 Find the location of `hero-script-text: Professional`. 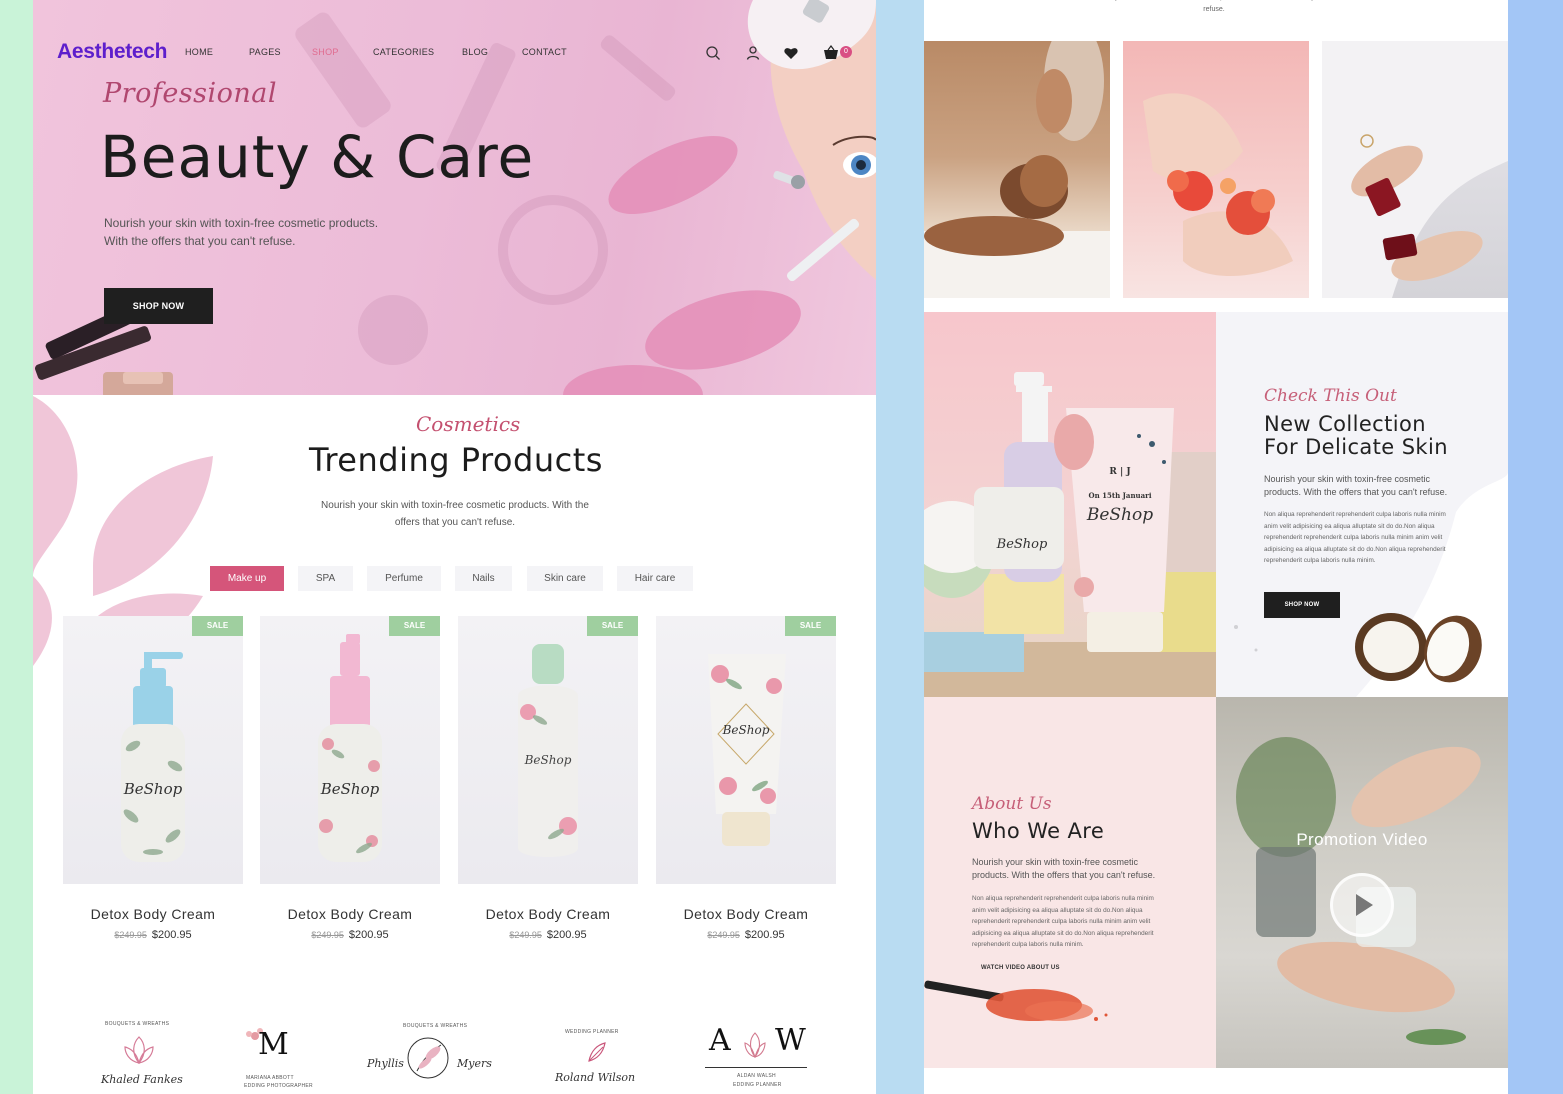

hero-script-text: Professional is located at coordinates (190, 93).